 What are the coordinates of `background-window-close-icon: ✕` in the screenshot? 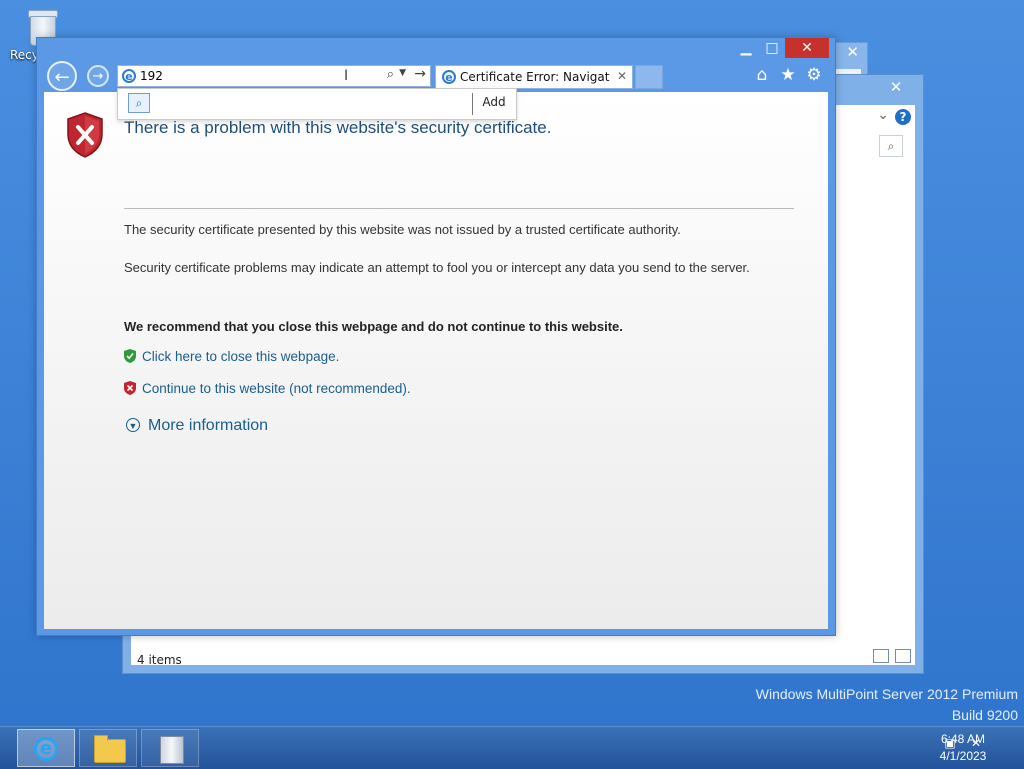 It's located at (852, 52).